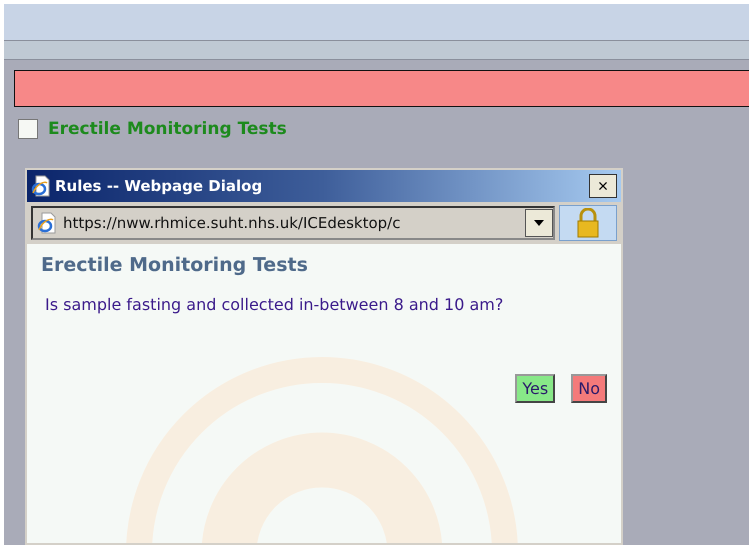  I want to click on dropdown-button, so click(539, 223).